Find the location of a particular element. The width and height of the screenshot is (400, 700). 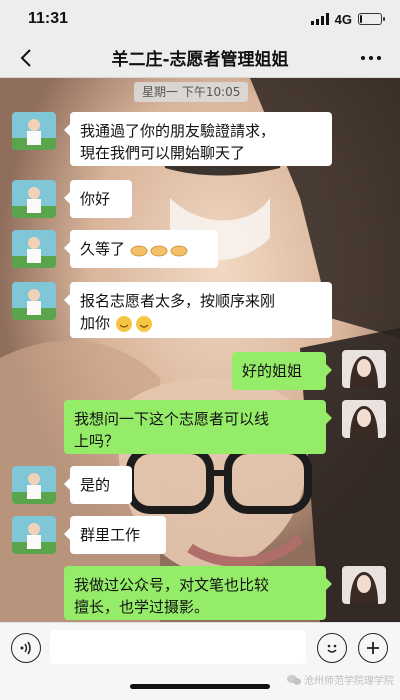

bottom-safe-area: 沧州师范学院理学院 is located at coordinates (200, 685).